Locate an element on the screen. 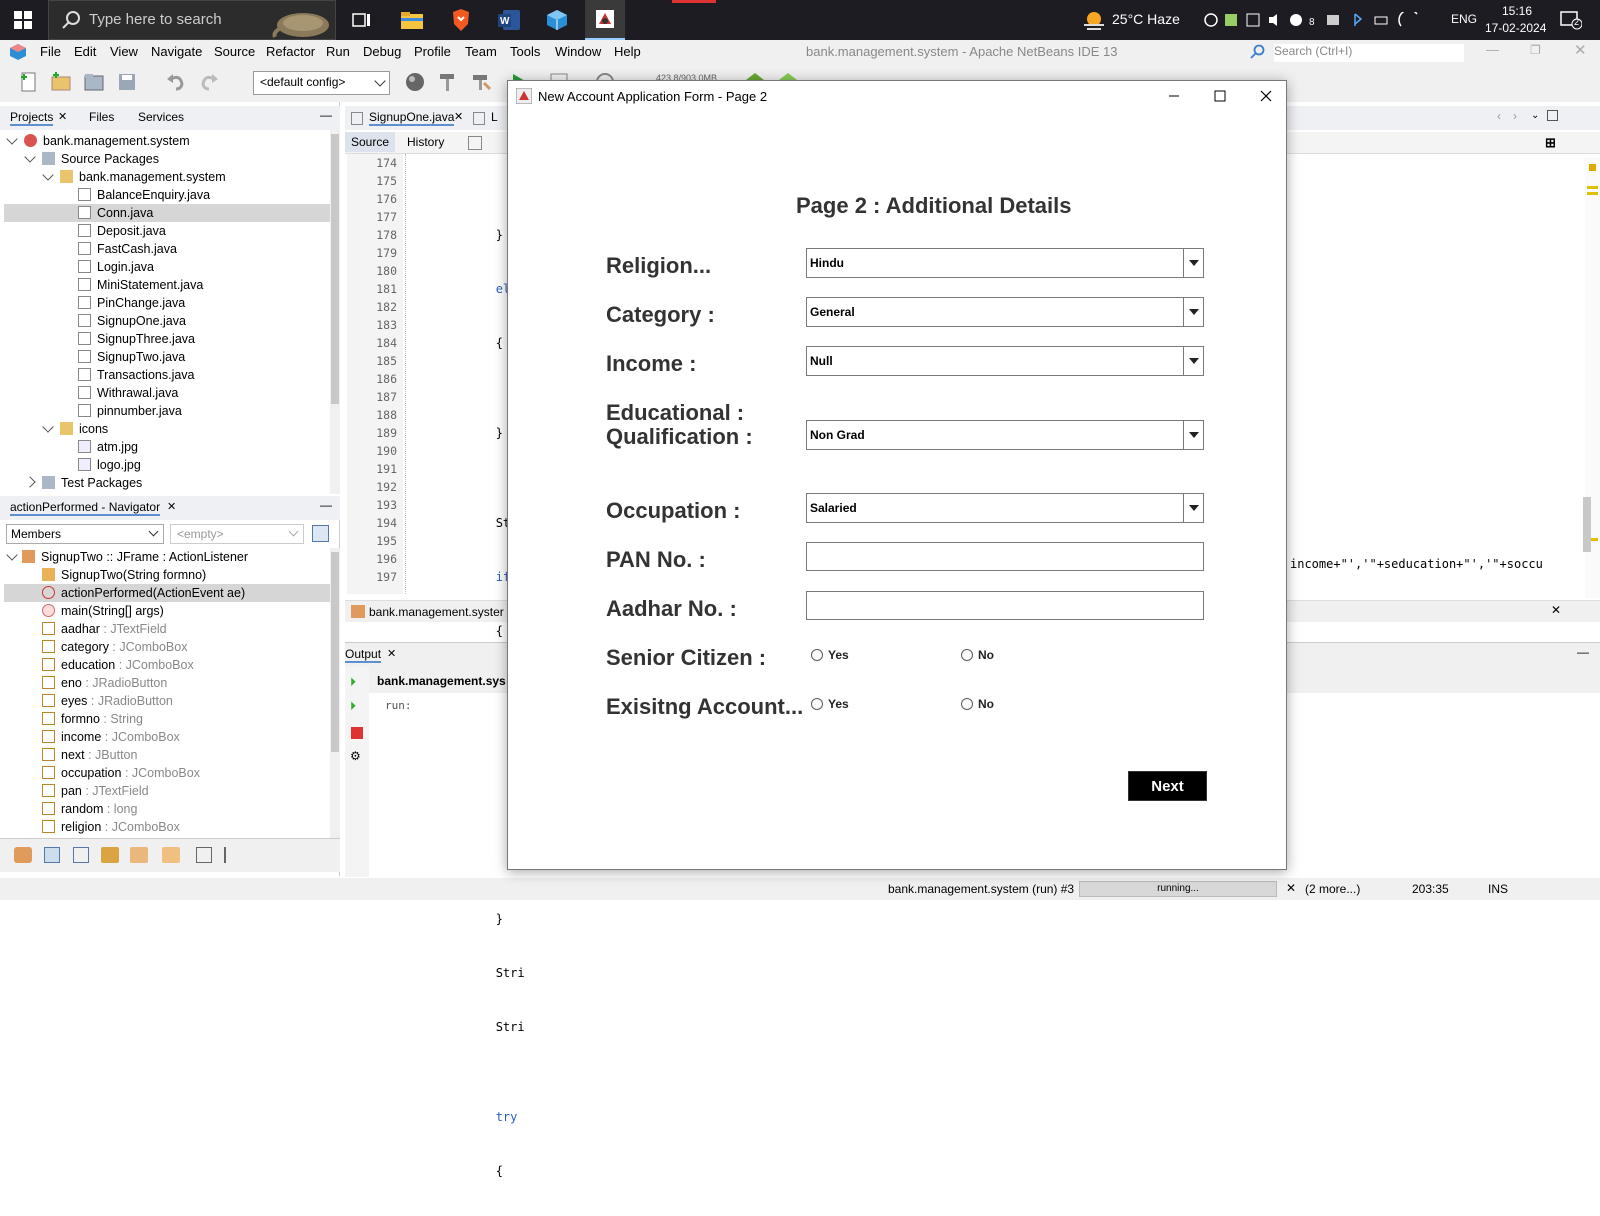  tree-item-file: BalanceEnquiry.java is located at coordinates (144, 195).